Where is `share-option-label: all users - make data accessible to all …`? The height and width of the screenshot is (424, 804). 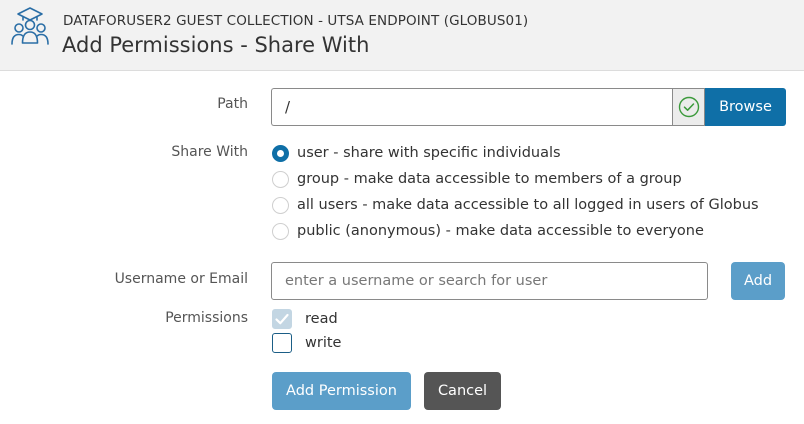 share-option-label: all users - make data accessible to all … is located at coordinates (528, 205).